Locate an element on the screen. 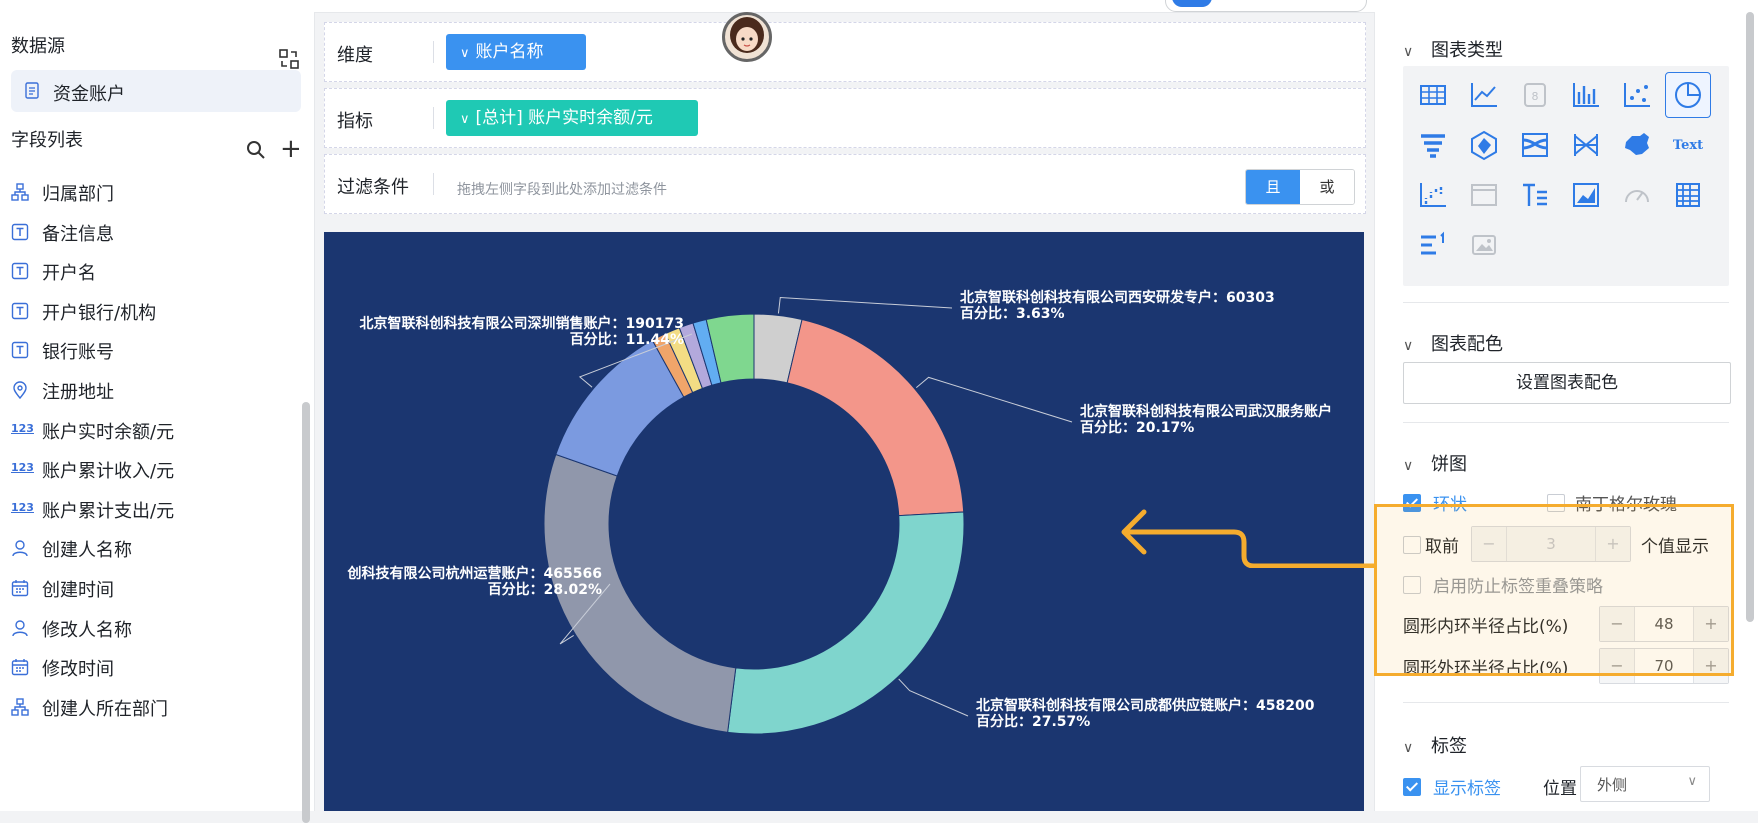  number-icon: 123 is located at coordinates (22, 507).